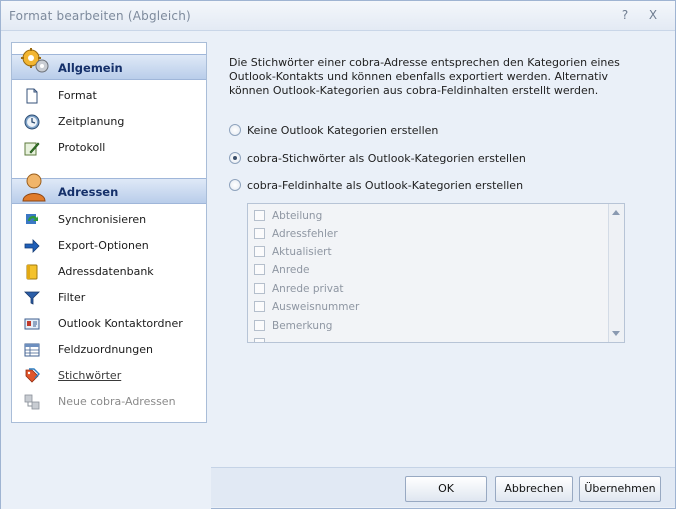 This screenshot has height=509, width=676. Describe the element at coordinates (90, 375) in the screenshot. I see `sidebar-item-label: Stichwörter` at that location.